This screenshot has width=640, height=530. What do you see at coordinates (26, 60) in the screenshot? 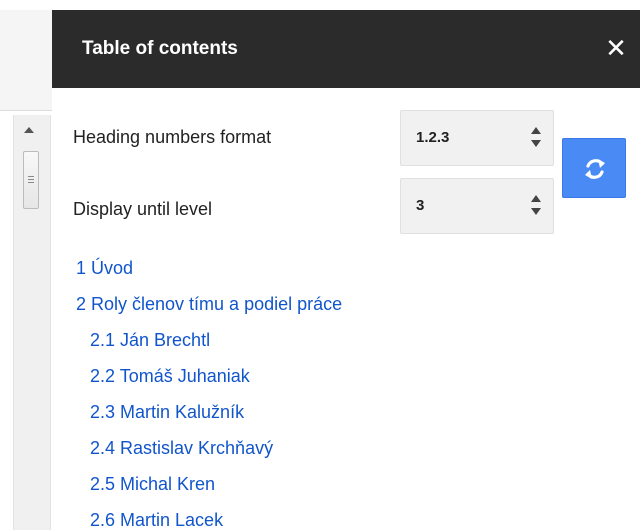
I see `document-toolbar-band` at bounding box center [26, 60].